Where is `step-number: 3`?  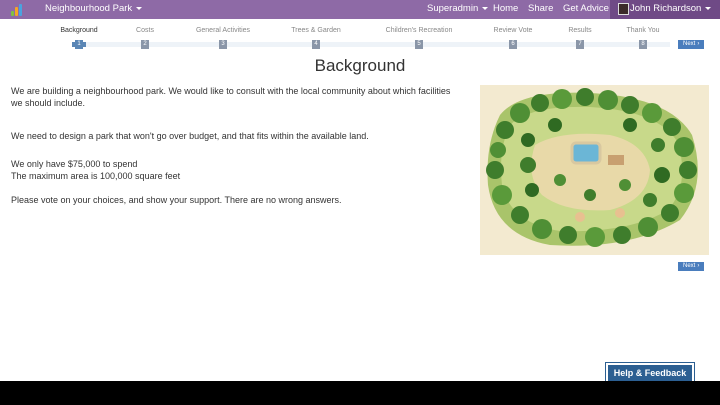 step-number: 3 is located at coordinates (223, 44).